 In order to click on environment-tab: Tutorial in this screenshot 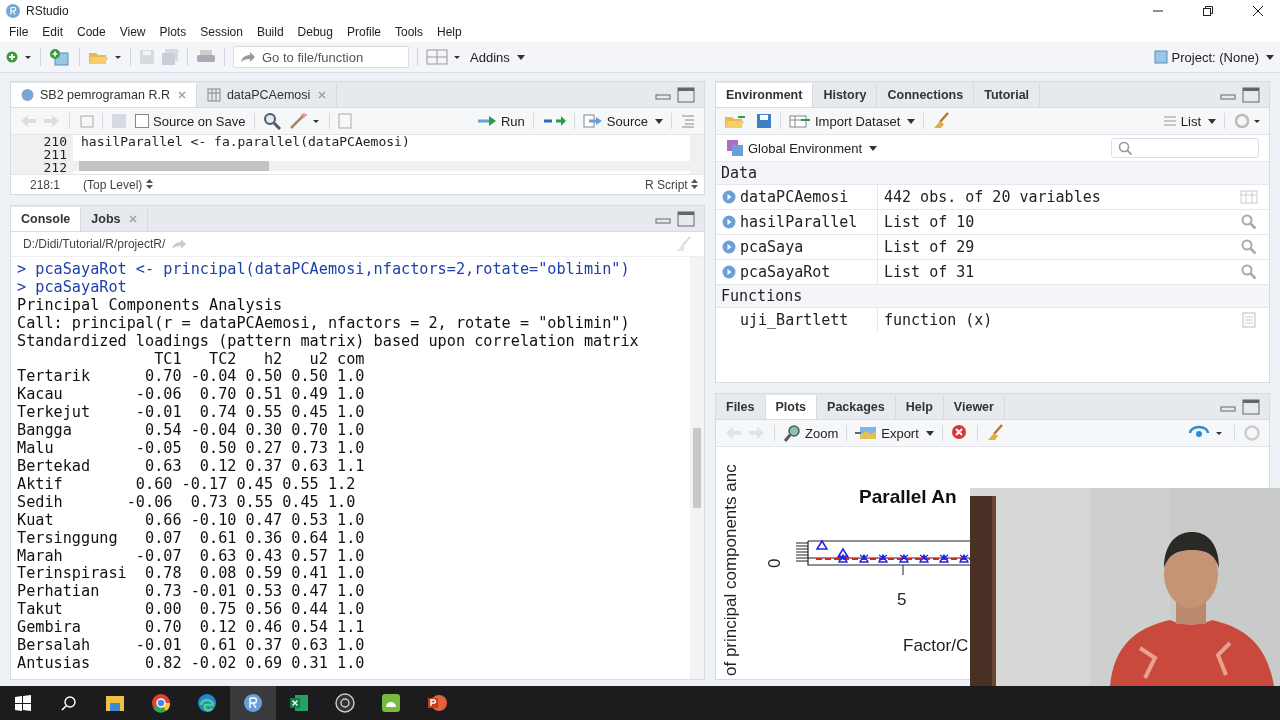, I will do `click(1007, 95)`.